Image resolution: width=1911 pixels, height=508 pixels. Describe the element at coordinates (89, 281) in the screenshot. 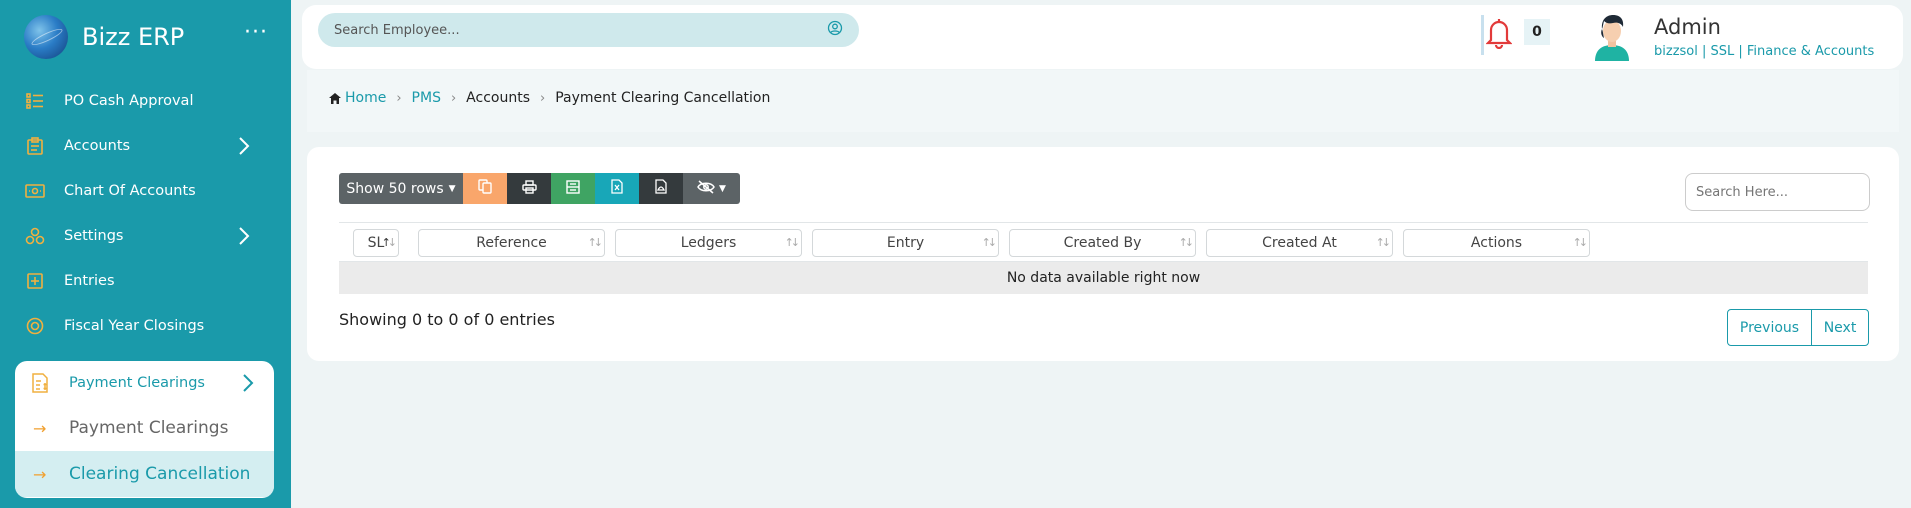

I see `sidebar-item-label: Entries` at that location.